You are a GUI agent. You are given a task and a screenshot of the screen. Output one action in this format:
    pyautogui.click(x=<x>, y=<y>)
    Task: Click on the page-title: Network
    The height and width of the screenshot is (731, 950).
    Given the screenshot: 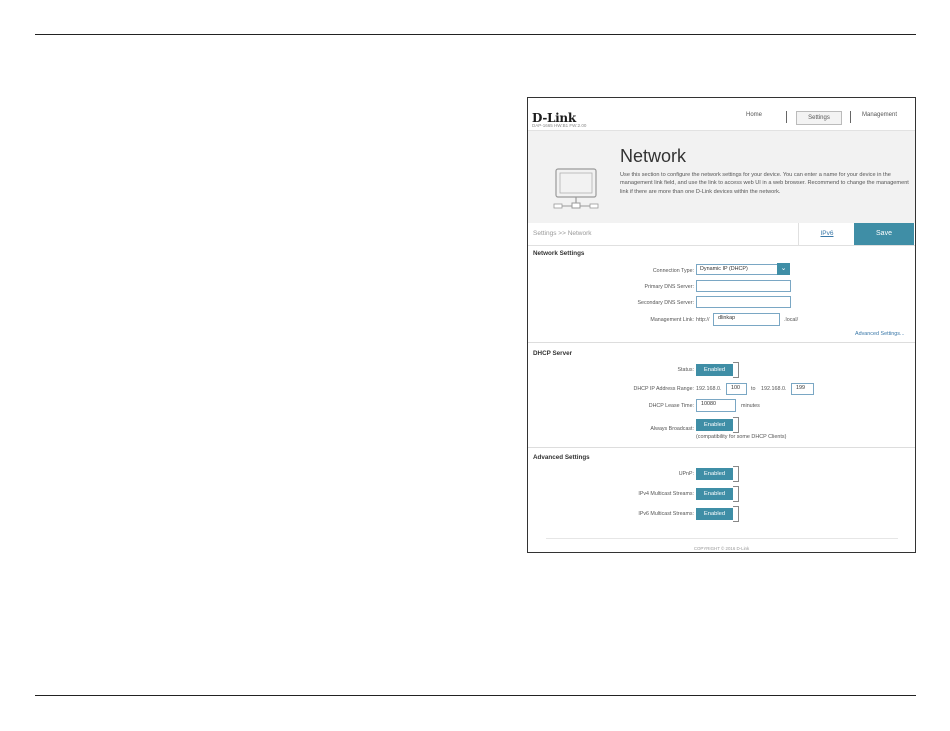 What is the action you would take?
    pyautogui.click(x=653, y=156)
    